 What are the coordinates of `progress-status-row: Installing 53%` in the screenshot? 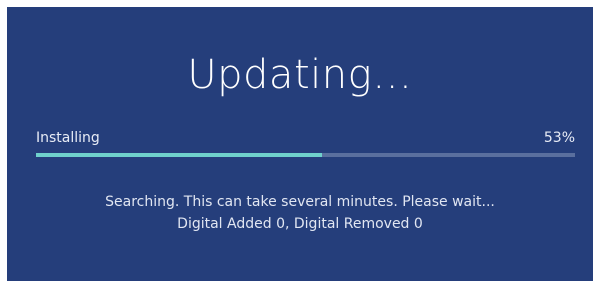 It's located at (305, 139).